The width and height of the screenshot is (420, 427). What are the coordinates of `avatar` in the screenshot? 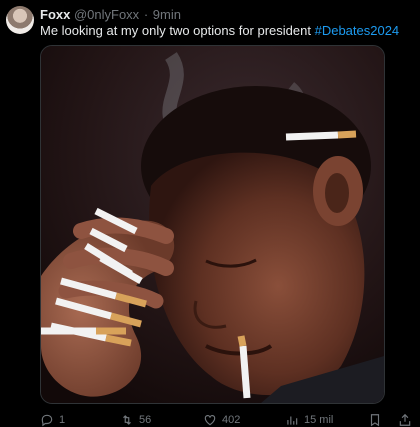 It's located at (20, 20).